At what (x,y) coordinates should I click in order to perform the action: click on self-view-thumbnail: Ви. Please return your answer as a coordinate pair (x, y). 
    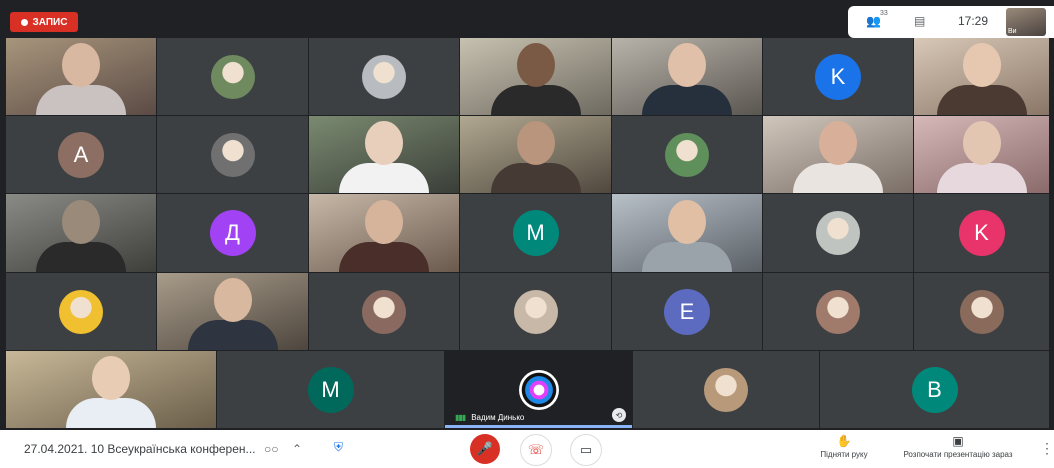
    Looking at the image, I should click on (1026, 22).